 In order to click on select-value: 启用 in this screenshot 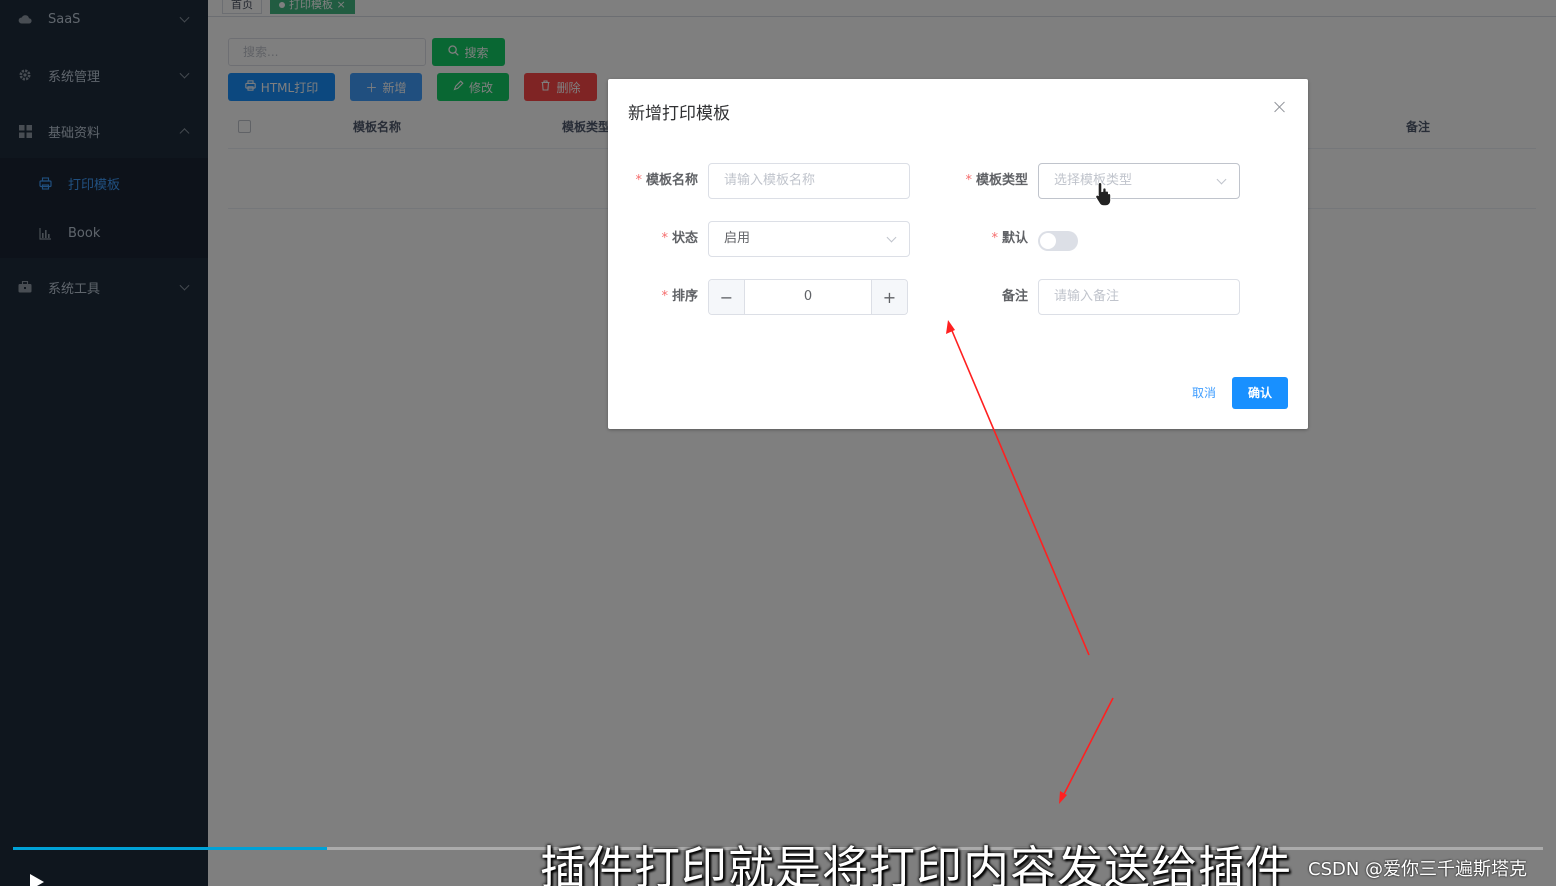, I will do `click(737, 238)`.